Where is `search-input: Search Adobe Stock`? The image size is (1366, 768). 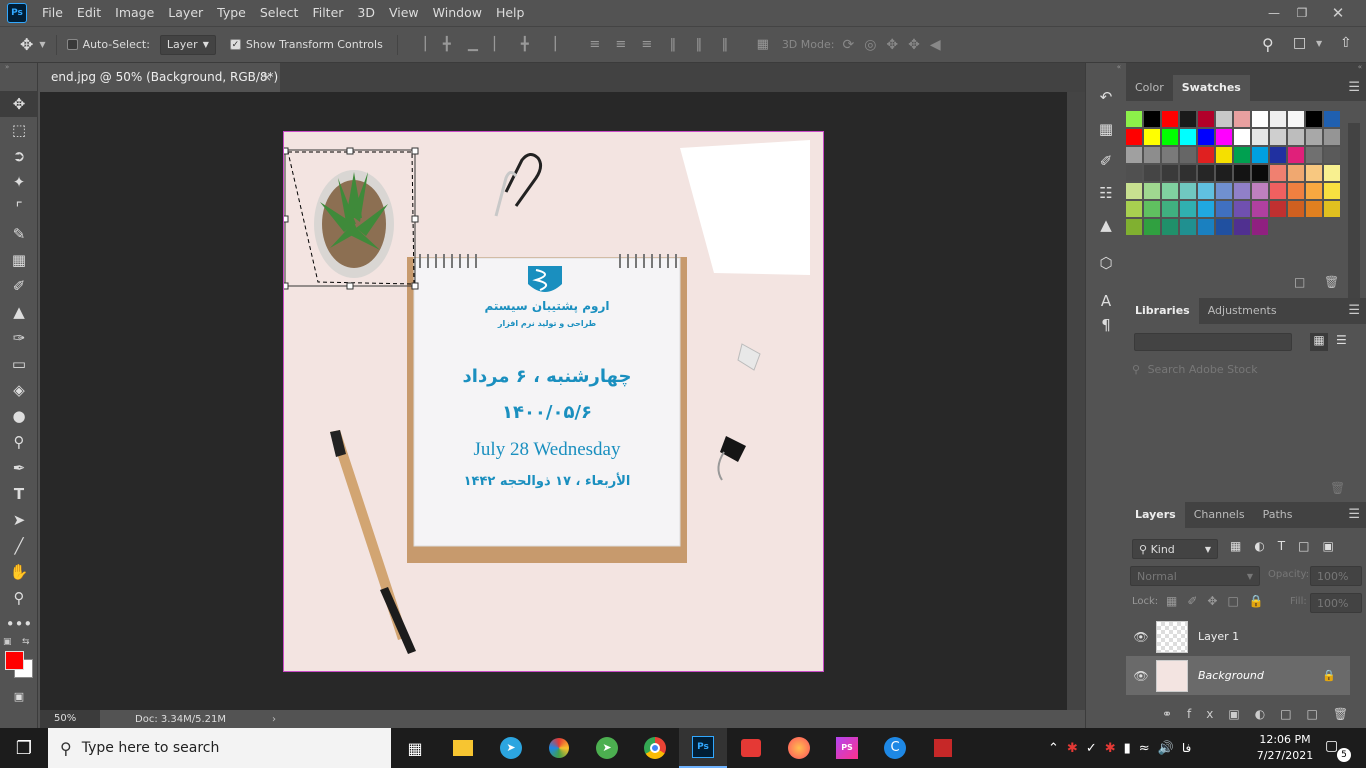
search-input: Search Adobe Stock is located at coordinates (1203, 369).